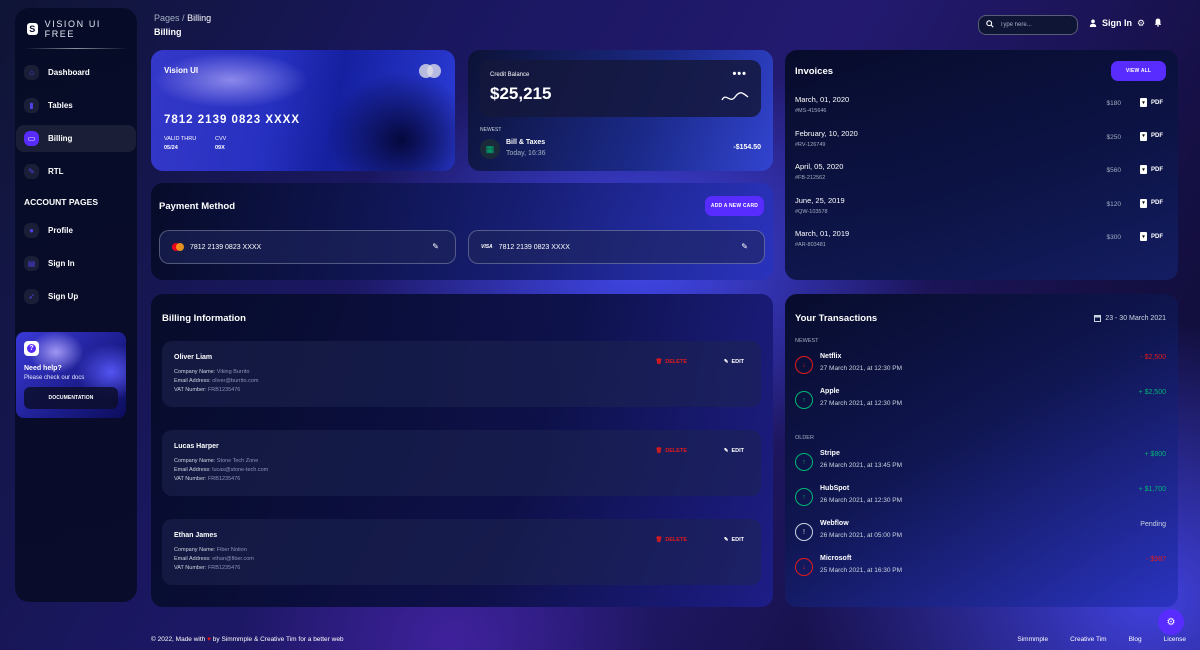  What do you see at coordinates (861, 535) in the screenshot?
I see `transaction-date: 26 March 2021, at 05:00 PM` at bounding box center [861, 535].